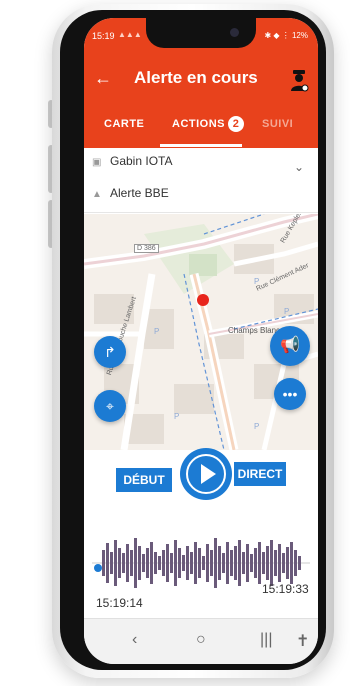 This screenshot has height=686, width=350. What do you see at coordinates (285, 589) in the screenshot?
I see `playback-end-time: 15:19:33` at bounding box center [285, 589].